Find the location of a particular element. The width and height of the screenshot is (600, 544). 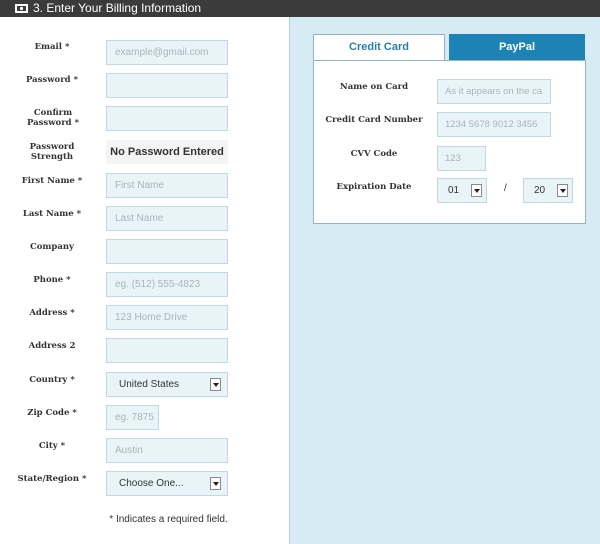

expiration-year-select: 20 is located at coordinates (548, 190).